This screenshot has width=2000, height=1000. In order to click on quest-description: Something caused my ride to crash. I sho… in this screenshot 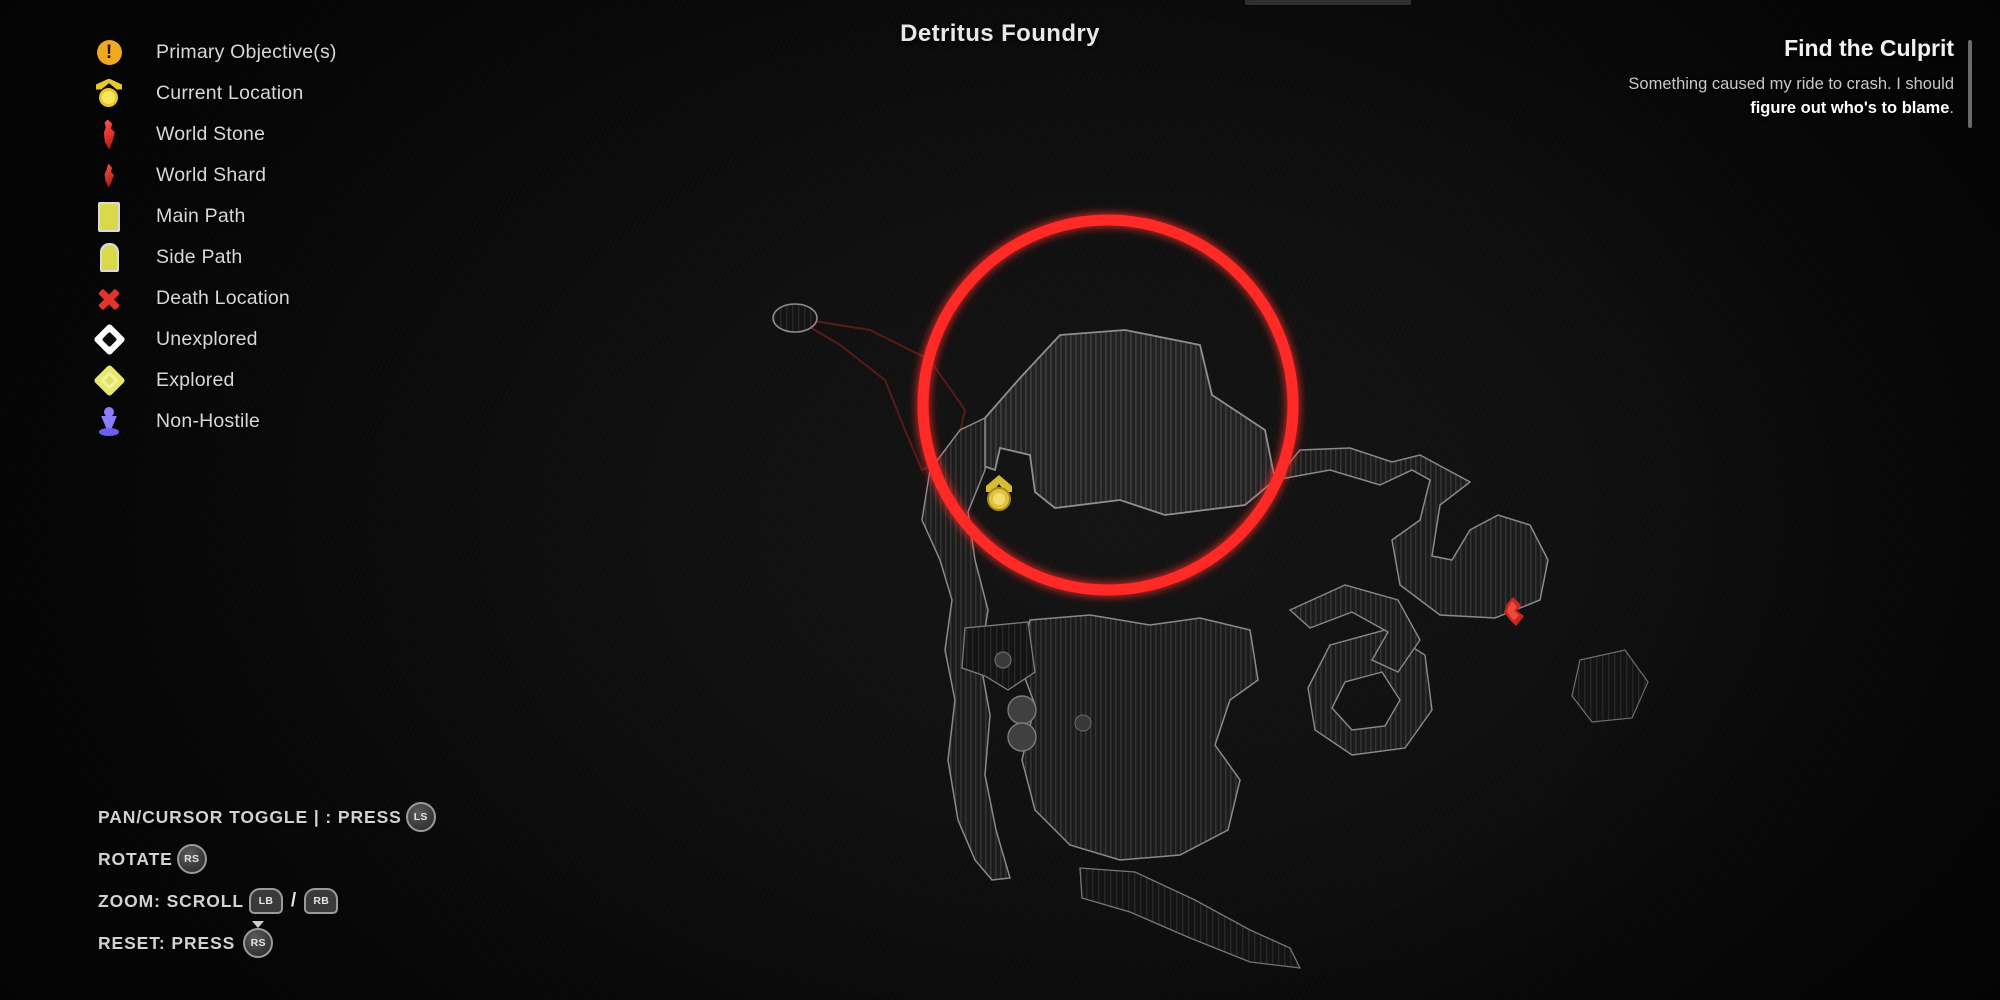, I will do `click(1719, 96)`.